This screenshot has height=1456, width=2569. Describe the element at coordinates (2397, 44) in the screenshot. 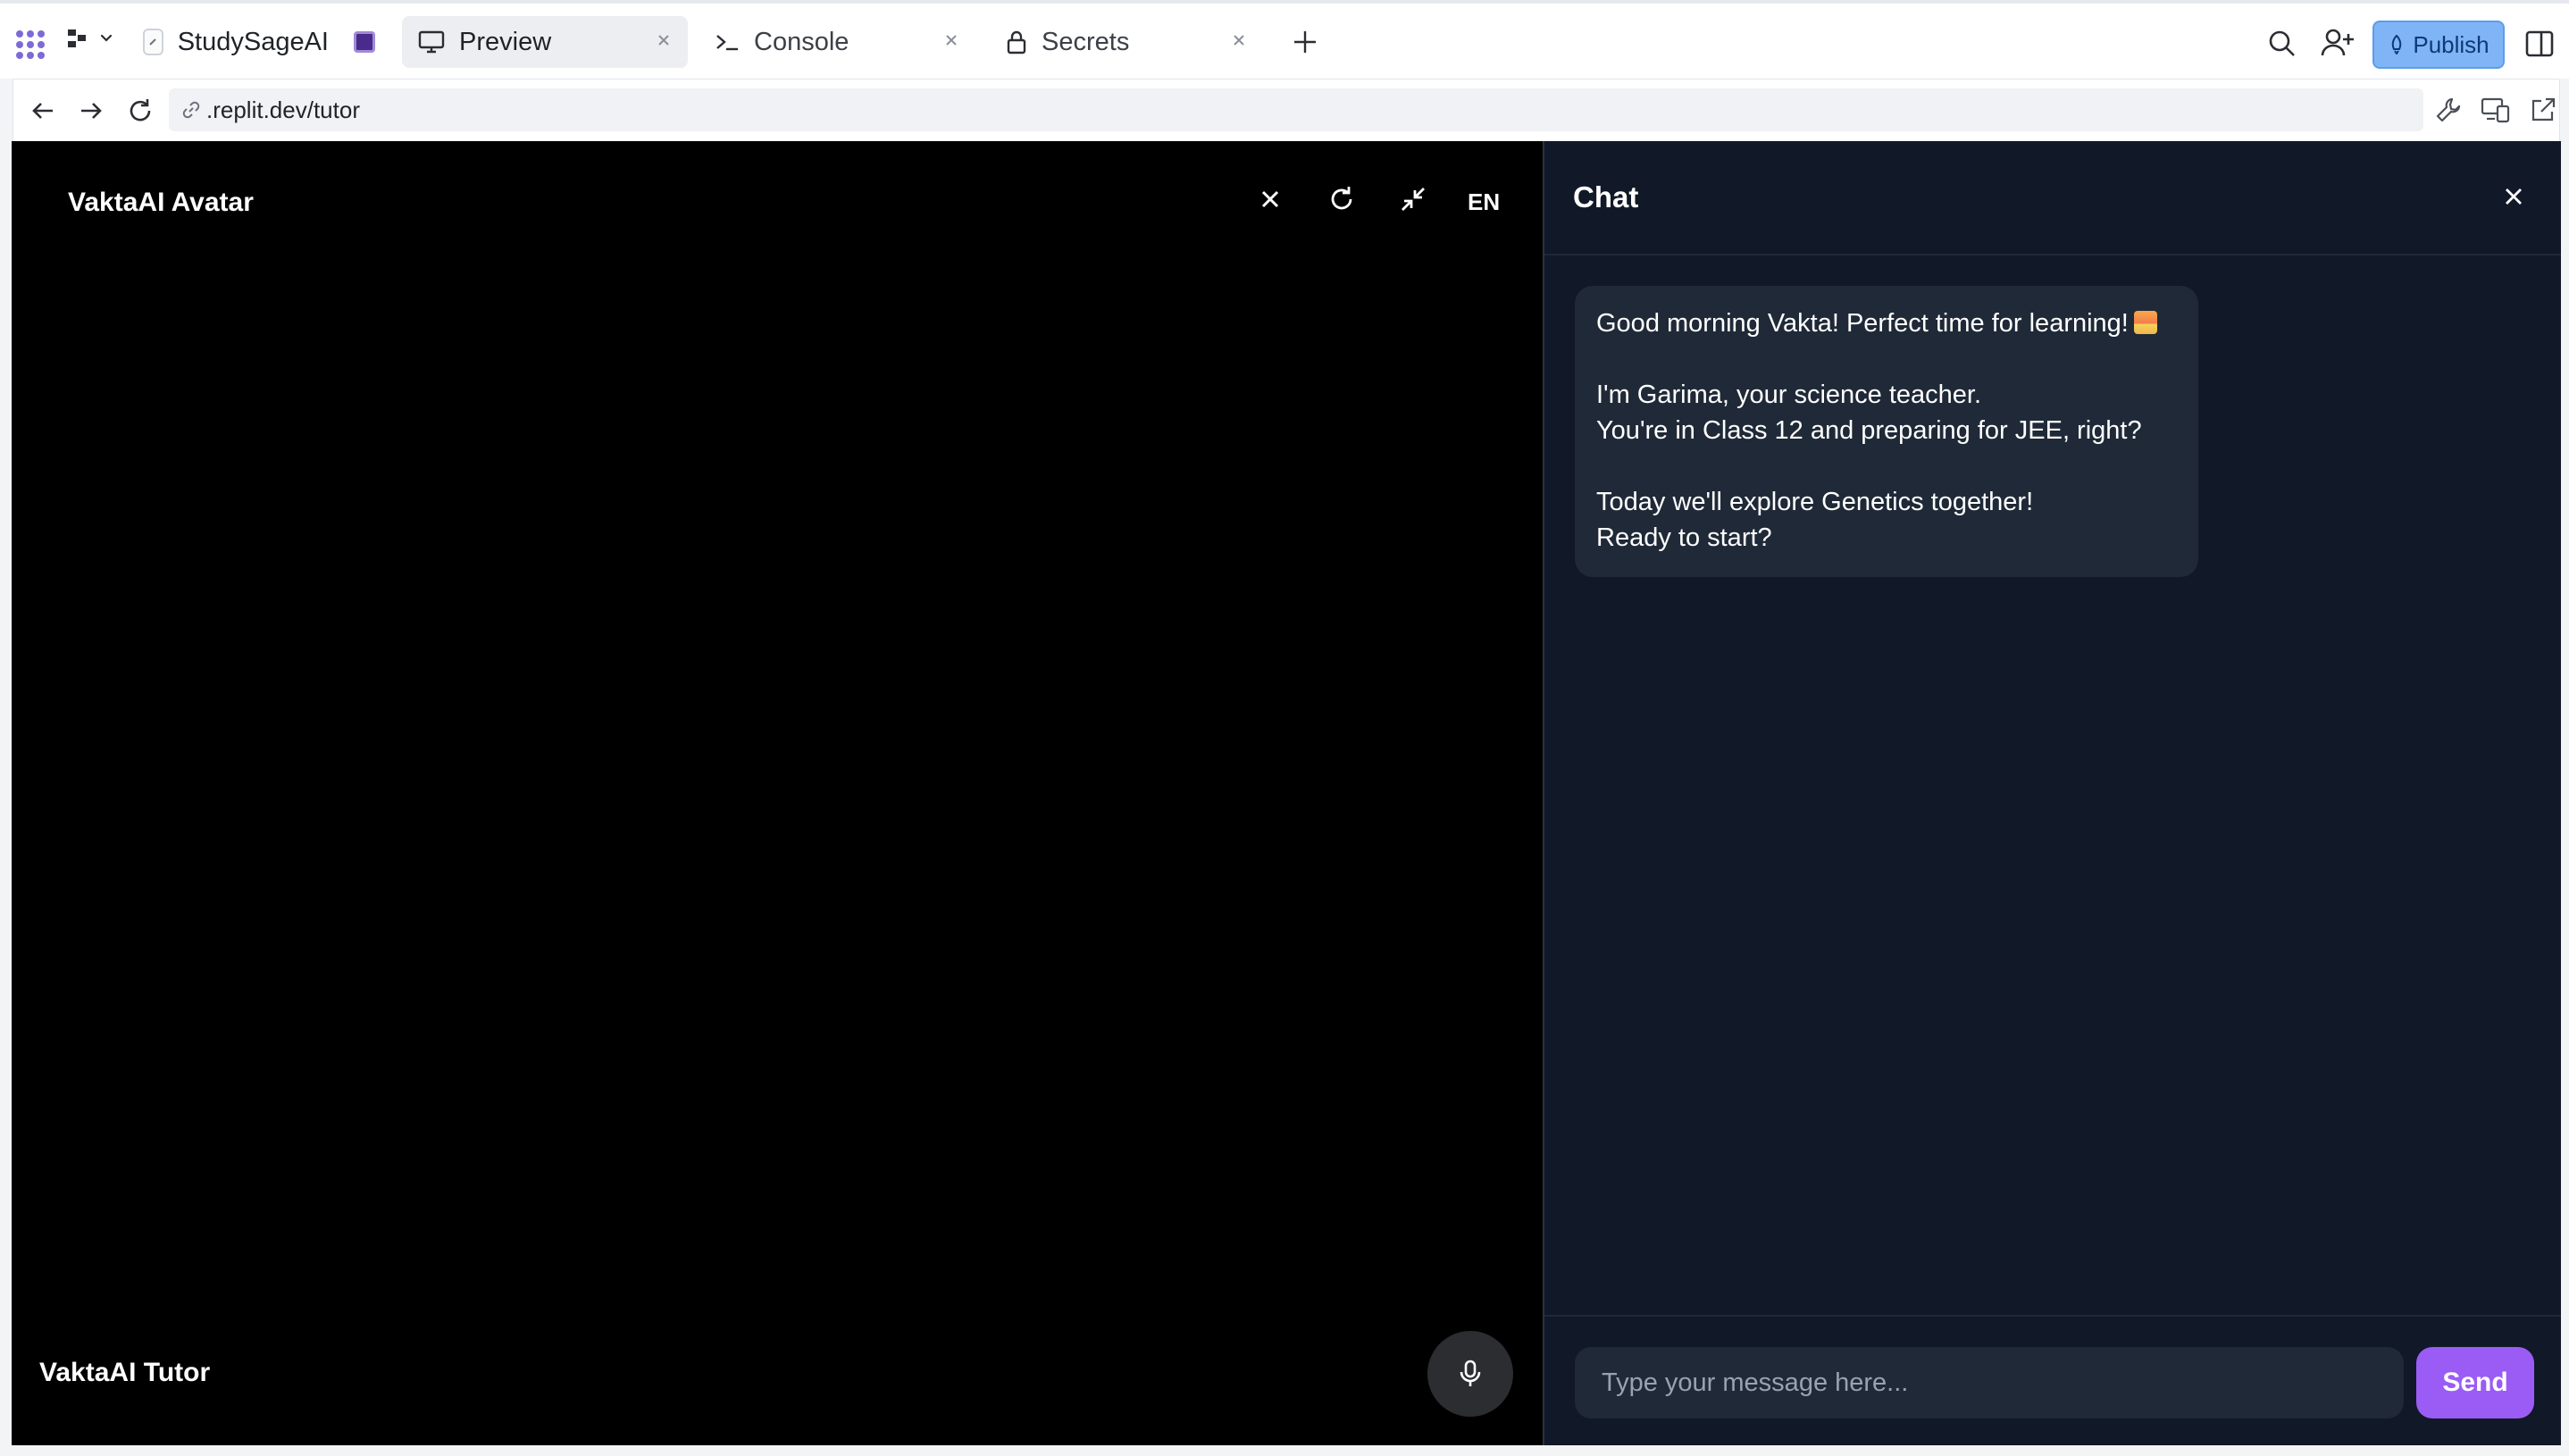

I see `rocket-icon` at that location.